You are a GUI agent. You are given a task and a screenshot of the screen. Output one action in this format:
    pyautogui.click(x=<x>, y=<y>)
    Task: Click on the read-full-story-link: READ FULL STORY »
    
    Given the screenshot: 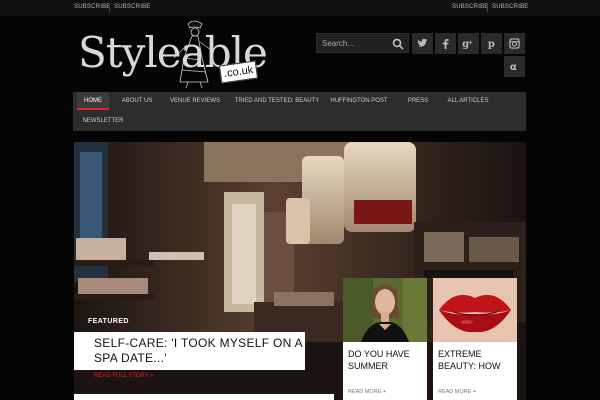 What is the action you would take?
    pyautogui.click(x=124, y=376)
    